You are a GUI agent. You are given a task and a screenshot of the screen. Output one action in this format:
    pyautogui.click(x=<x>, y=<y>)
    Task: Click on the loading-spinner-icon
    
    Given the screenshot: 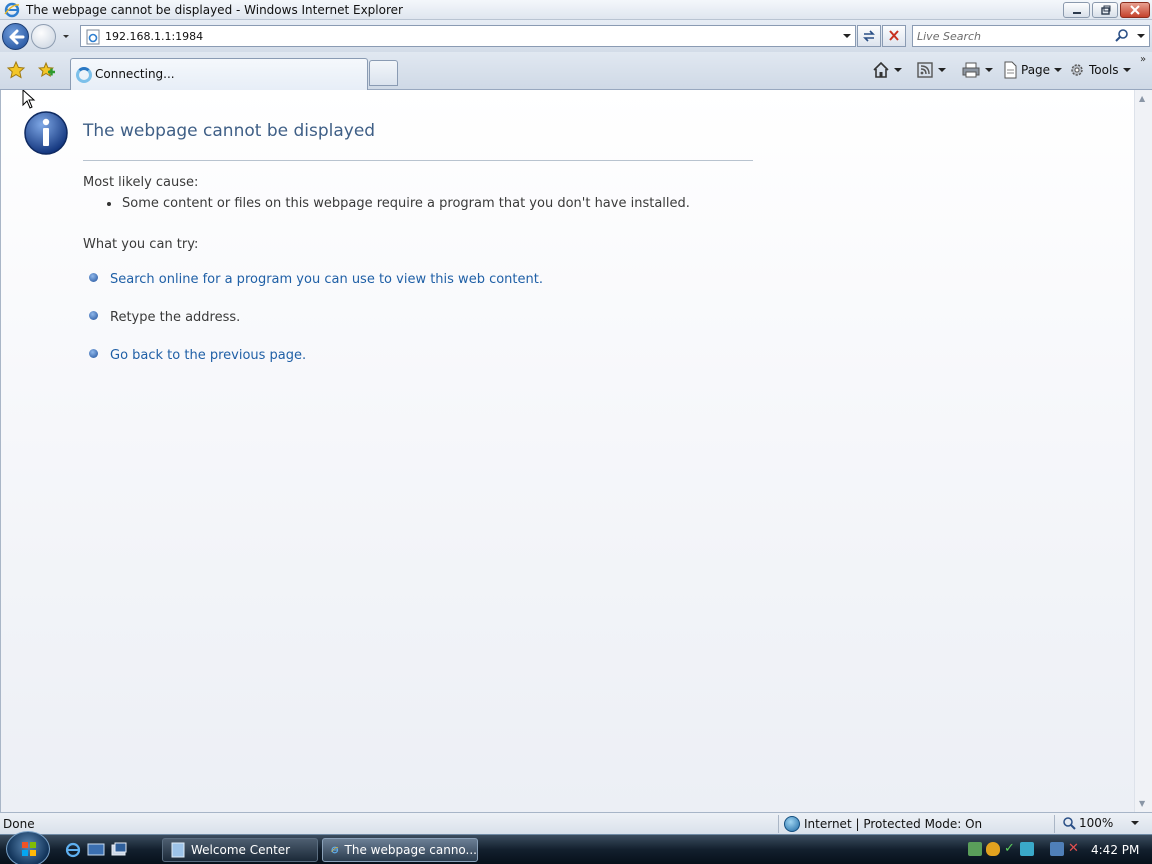 What is the action you would take?
    pyautogui.click(x=84, y=75)
    